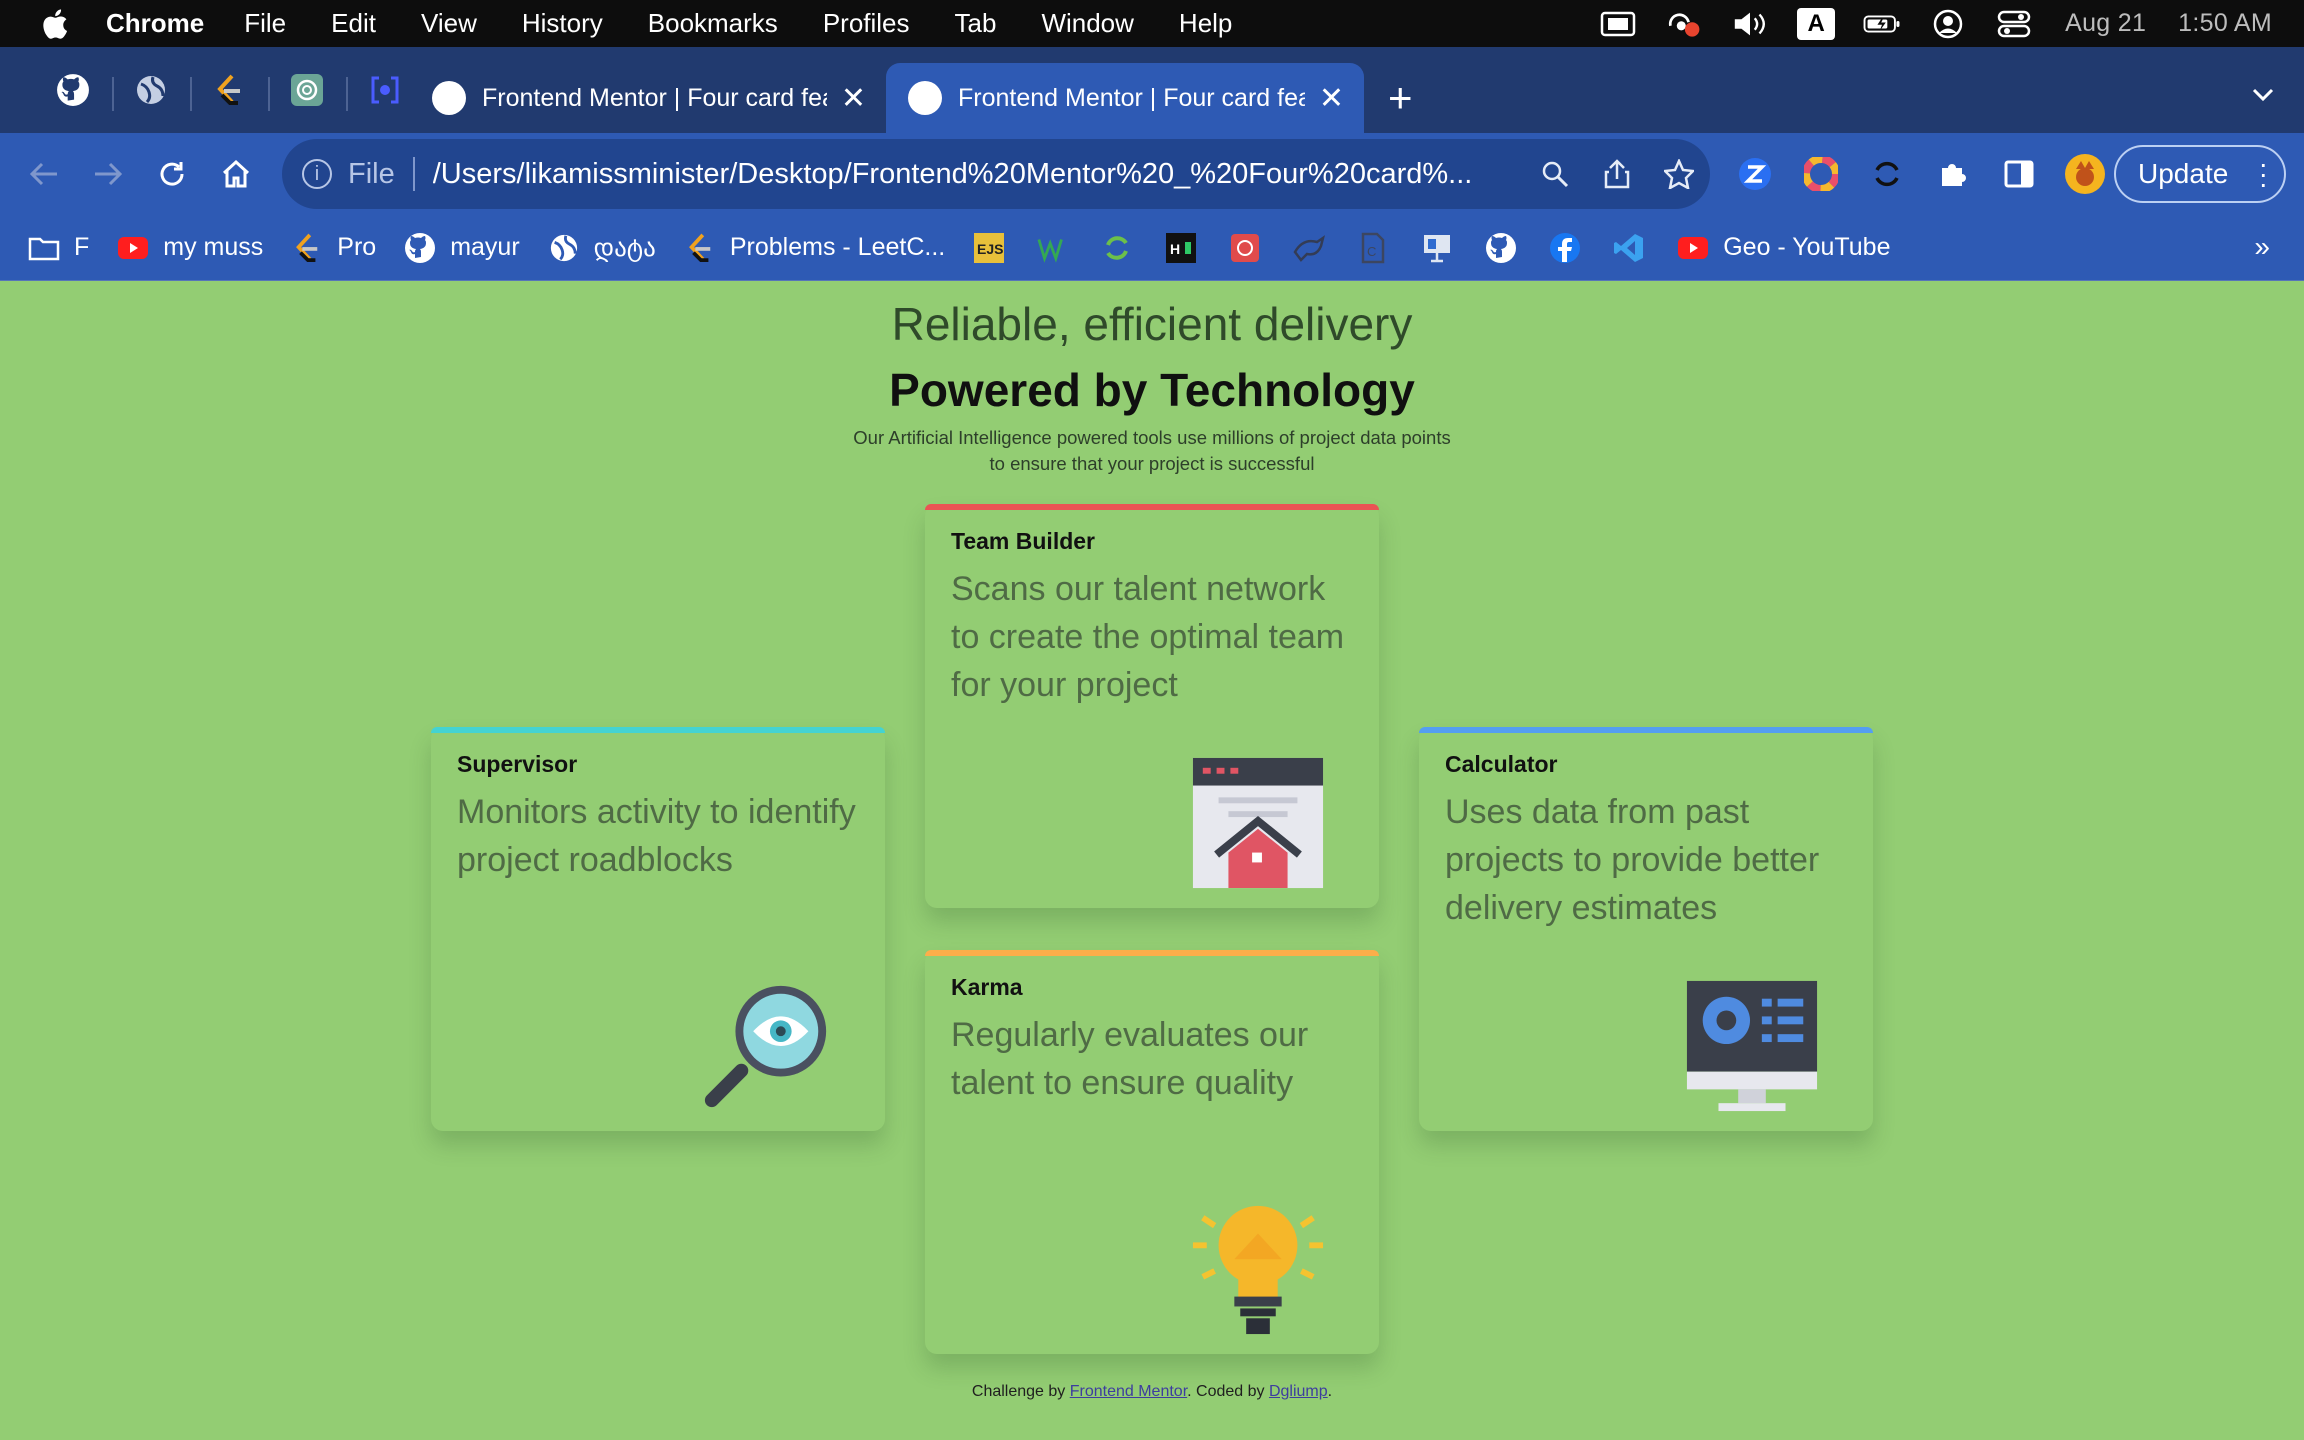  Describe the element at coordinates (987, 987) in the screenshot. I see `card-title: Karma` at that location.